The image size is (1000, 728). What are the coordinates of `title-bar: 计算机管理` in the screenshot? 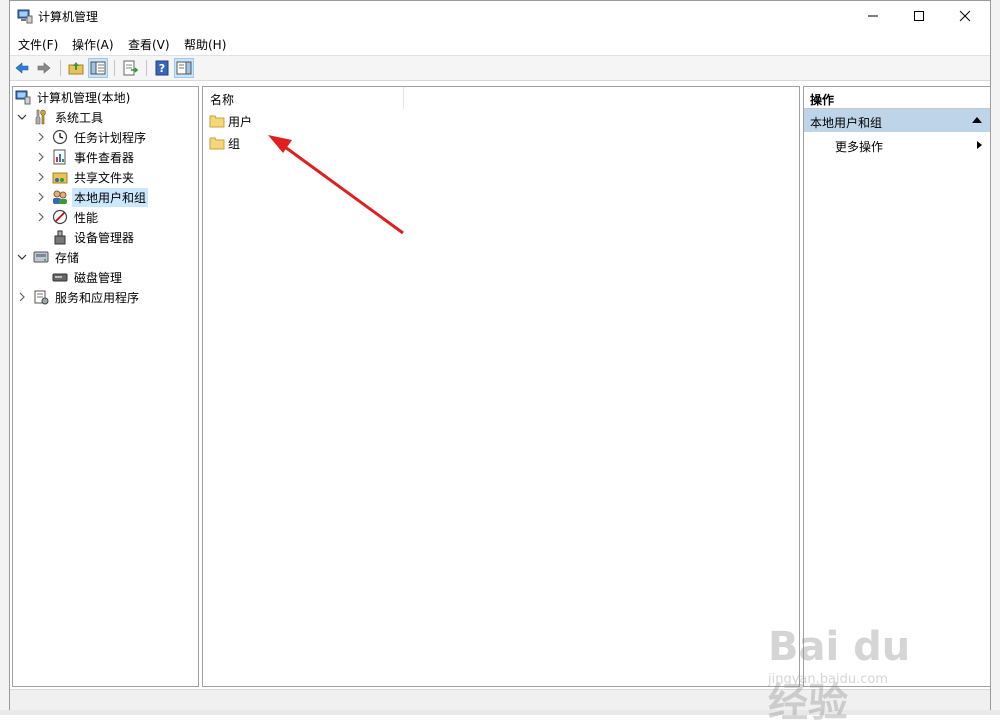 It's located at (500, 16).